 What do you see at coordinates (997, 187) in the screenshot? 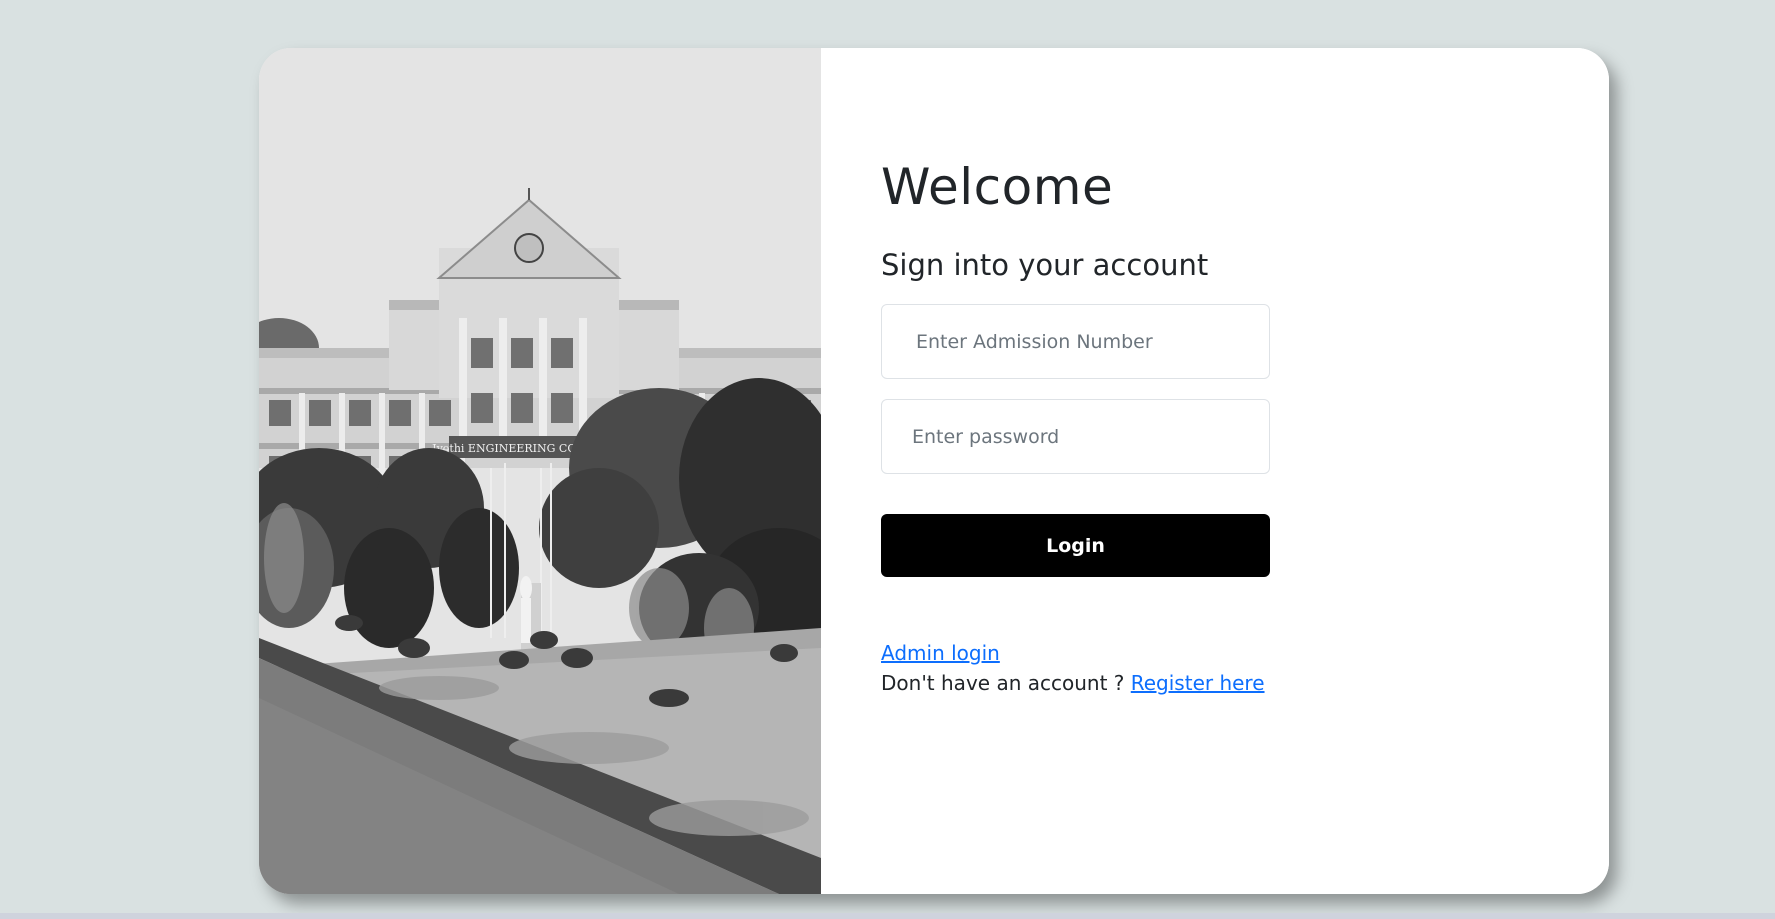
I see `welcome-heading: Welcome` at bounding box center [997, 187].